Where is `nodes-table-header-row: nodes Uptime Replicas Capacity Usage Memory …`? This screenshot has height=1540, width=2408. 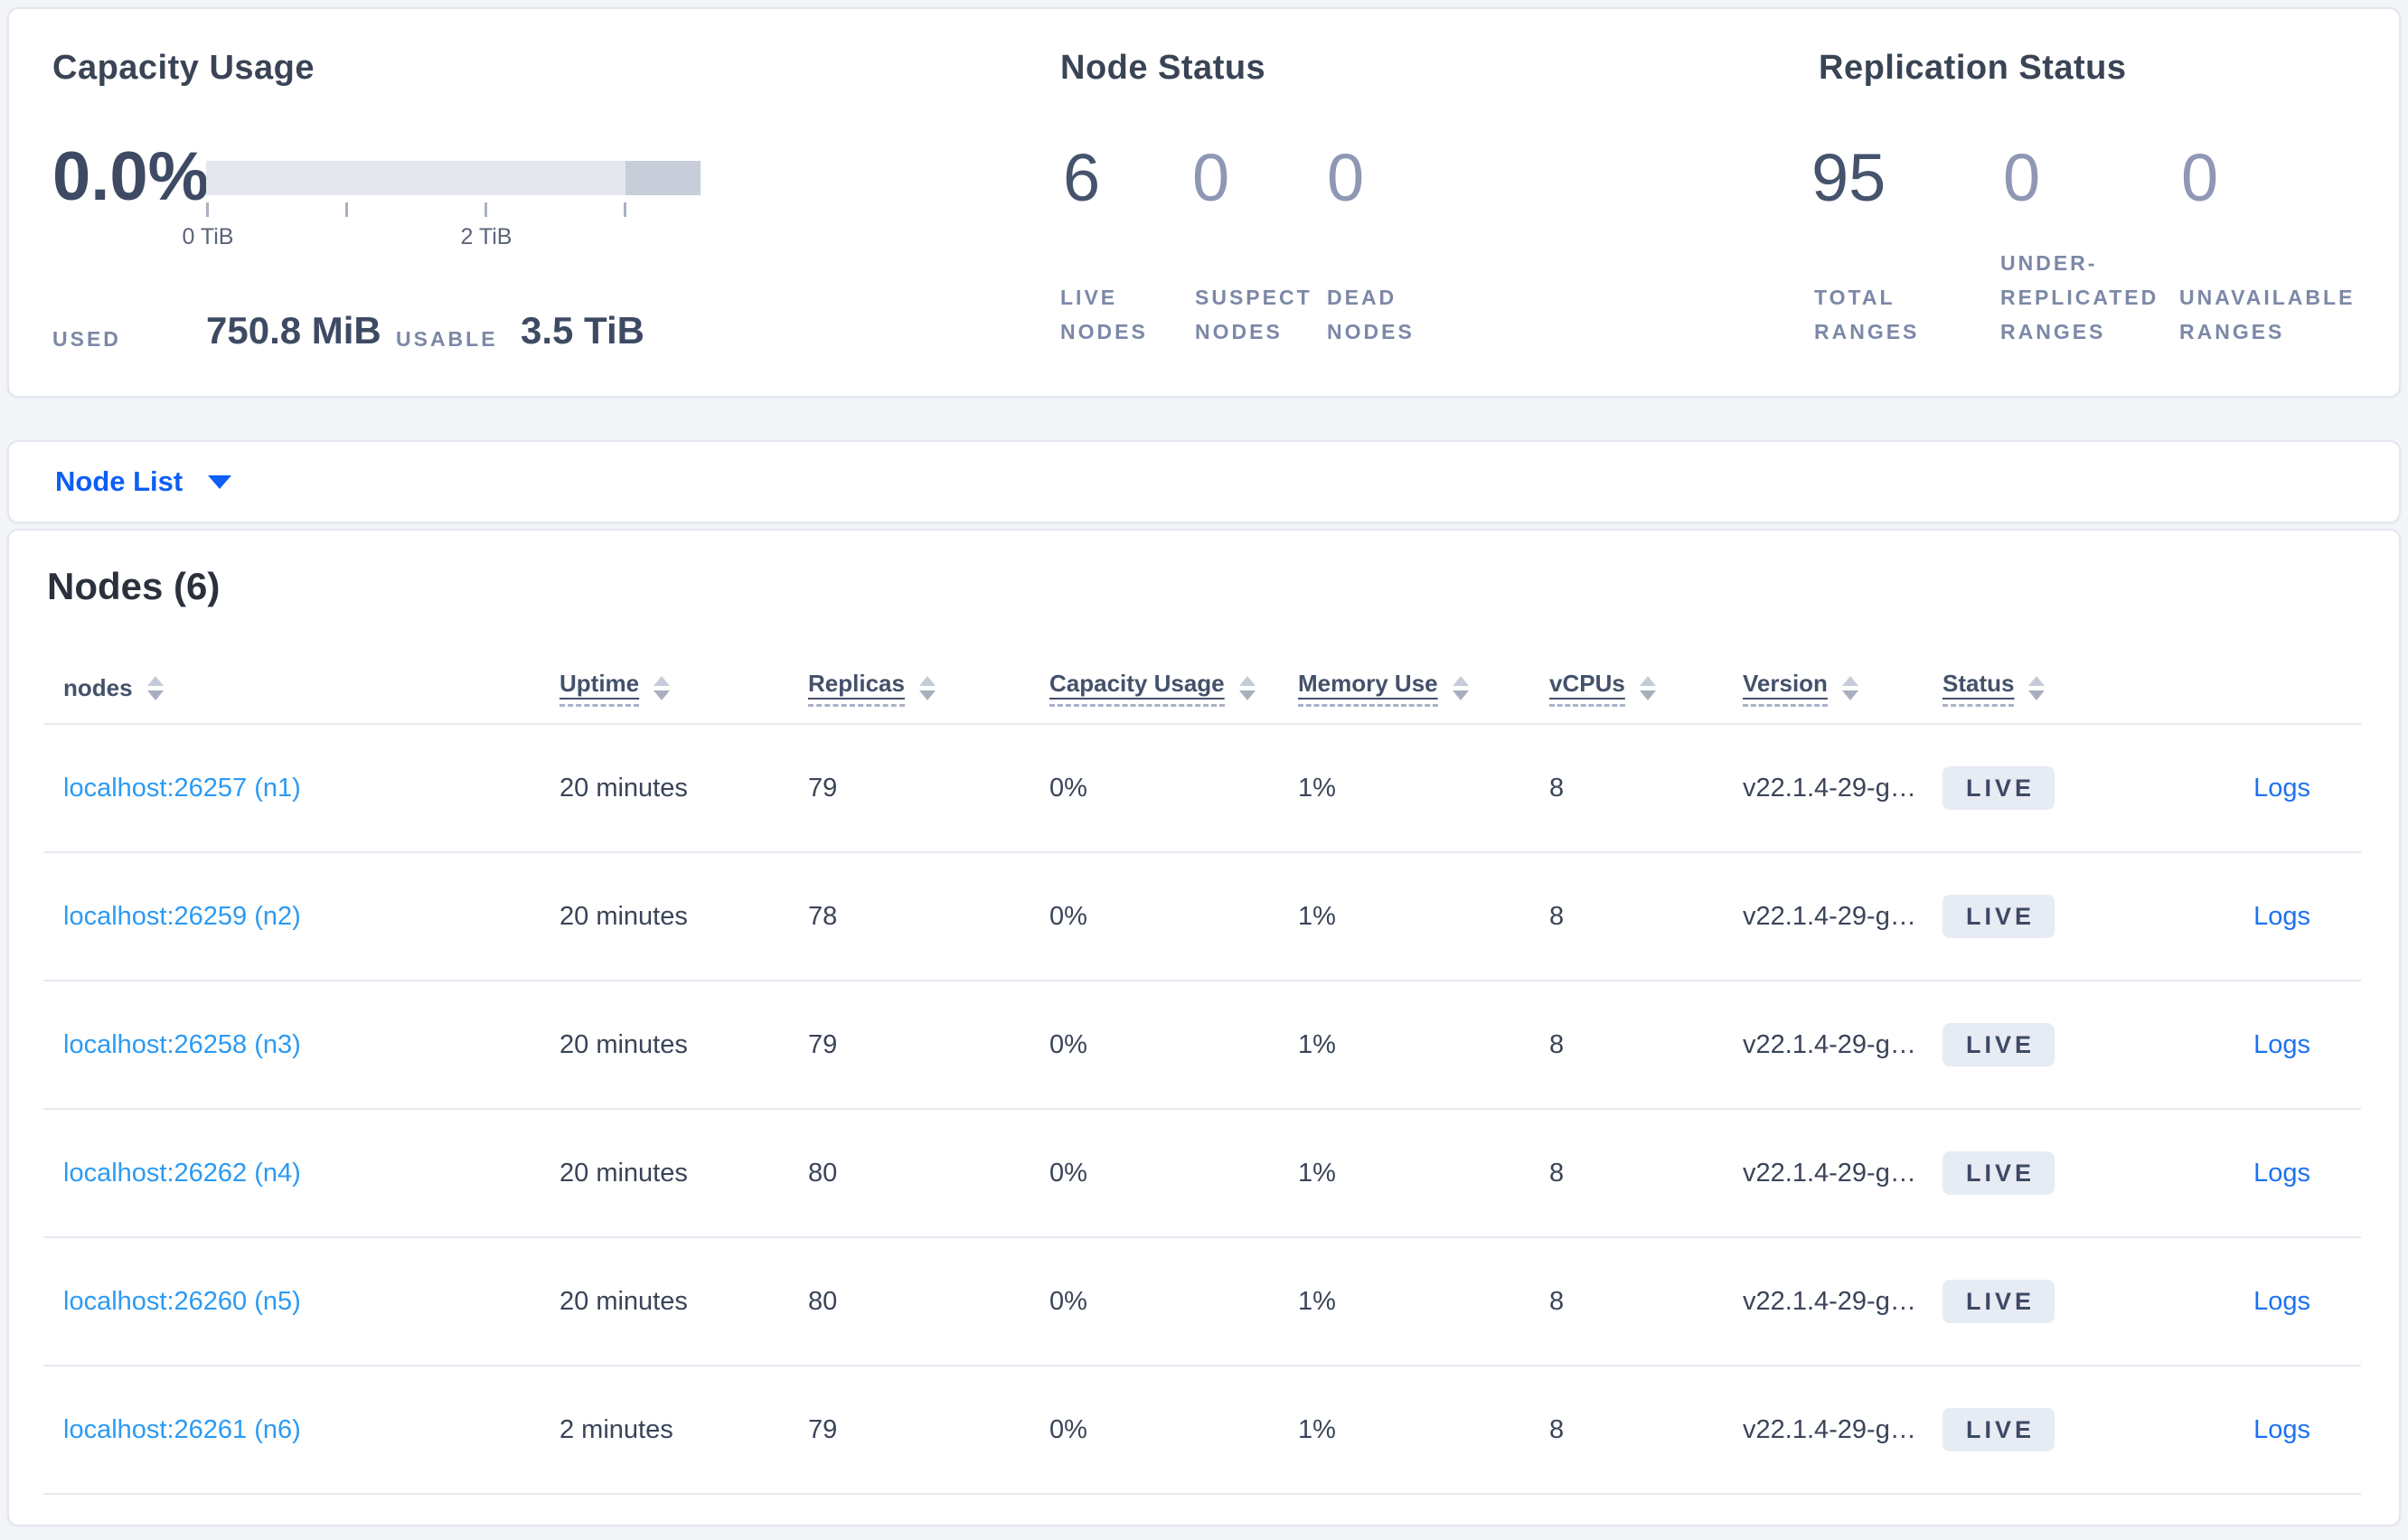
nodes-table-header-row: nodes Uptime Replicas Capacity Usage Memory … is located at coordinates (1202, 689).